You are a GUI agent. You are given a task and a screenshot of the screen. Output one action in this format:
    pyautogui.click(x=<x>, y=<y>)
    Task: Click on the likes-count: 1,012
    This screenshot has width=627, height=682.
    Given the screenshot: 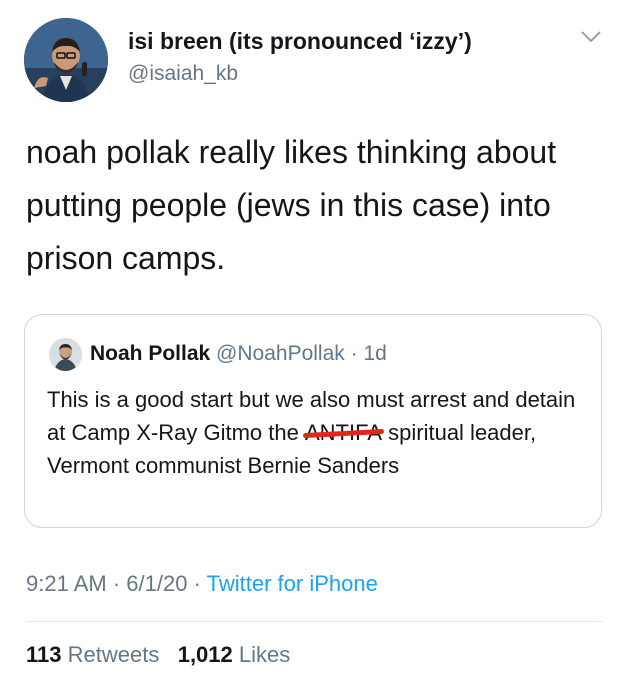 What is the action you would take?
    pyautogui.click(x=205, y=654)
    